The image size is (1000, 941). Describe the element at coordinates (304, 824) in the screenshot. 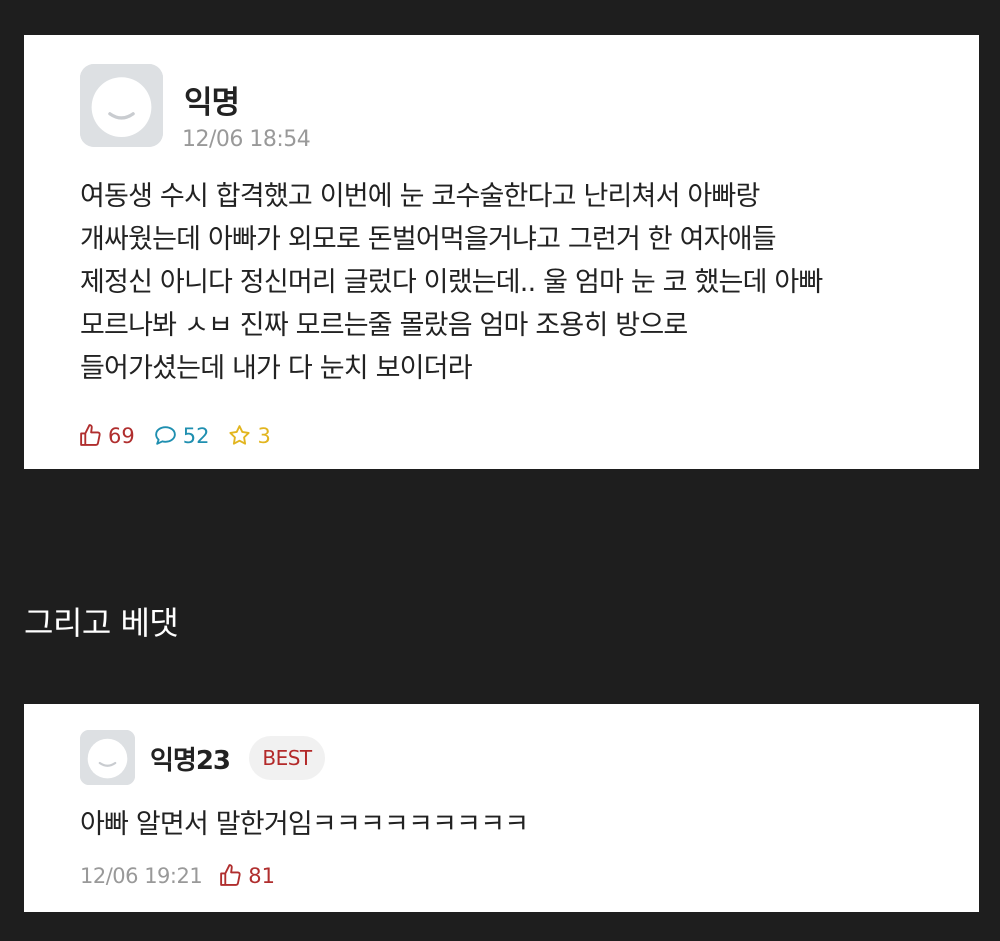

I see `comment-body: 아빠 알면서 말한거임ㅋㅋㅋㅋㅋㅋㅋㅋㅋ` at that location.